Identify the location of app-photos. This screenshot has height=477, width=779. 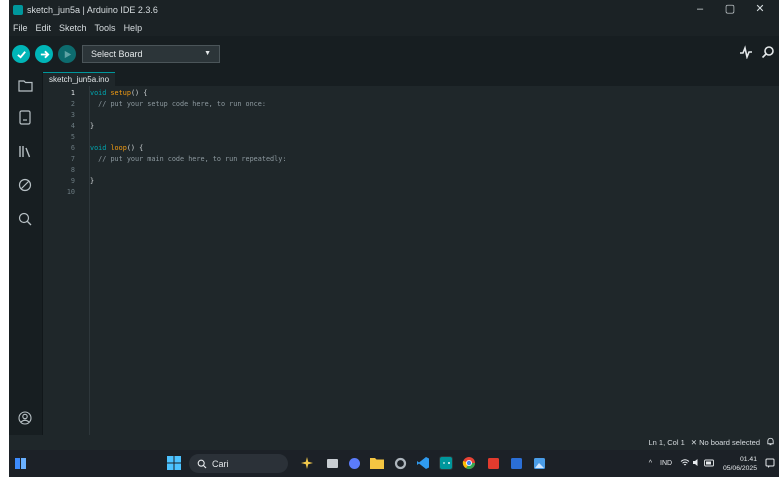
(539, 463).